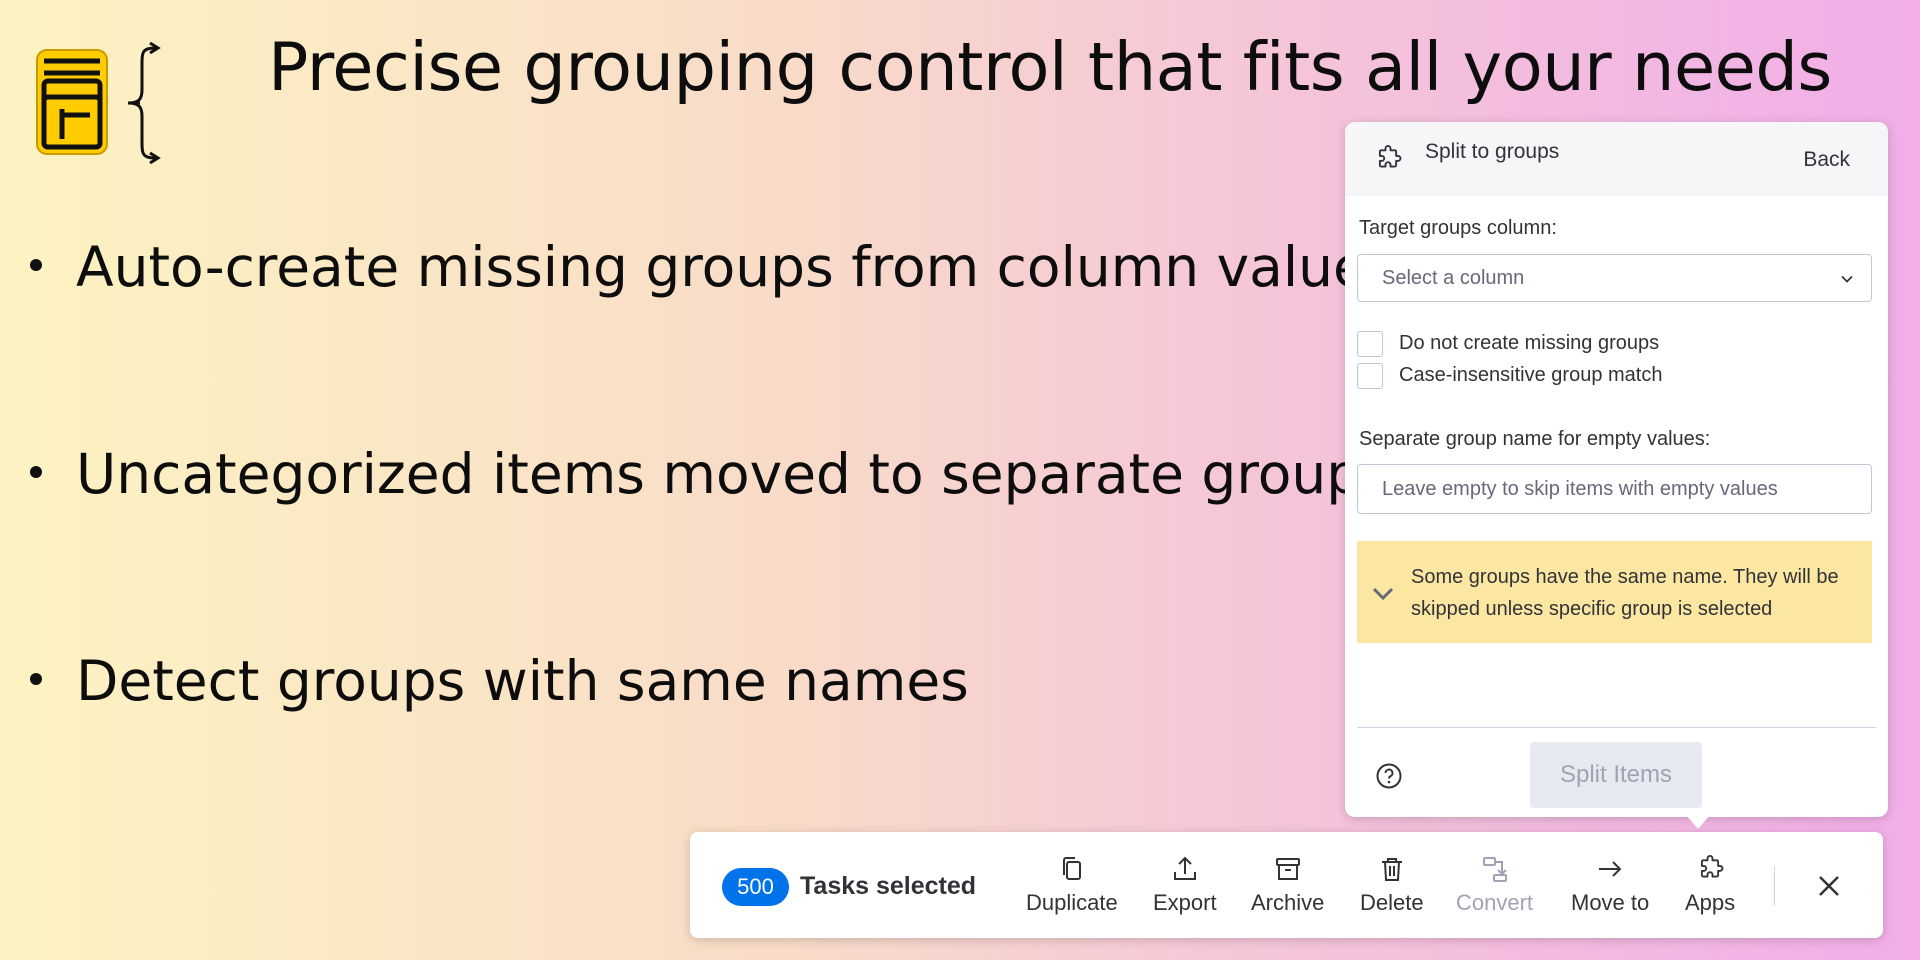 This screenshot has height=960, width=1920. I want to click on move-to-button: Move to, so click(1610, 889).